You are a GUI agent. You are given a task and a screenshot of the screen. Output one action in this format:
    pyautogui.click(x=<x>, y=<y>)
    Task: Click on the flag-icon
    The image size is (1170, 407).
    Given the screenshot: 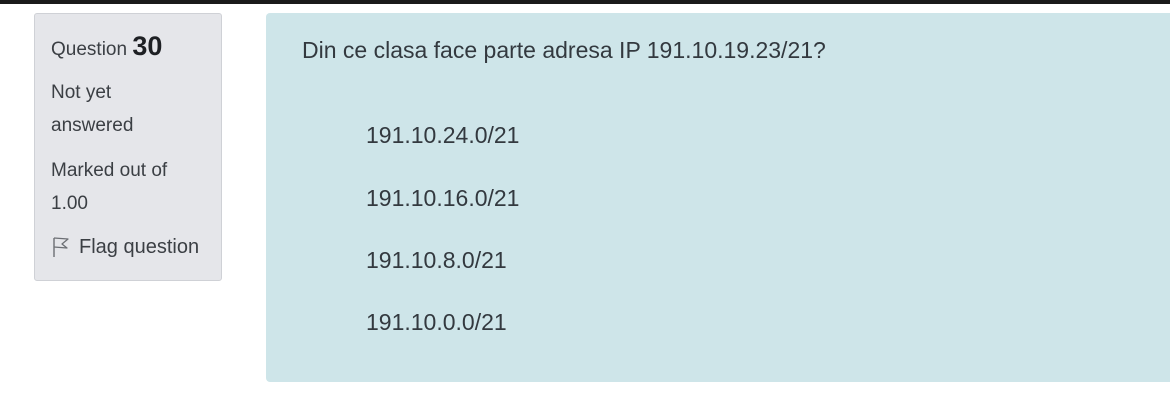 What is the action you would take?
    pyautogui.click(x=61, y=247)
    